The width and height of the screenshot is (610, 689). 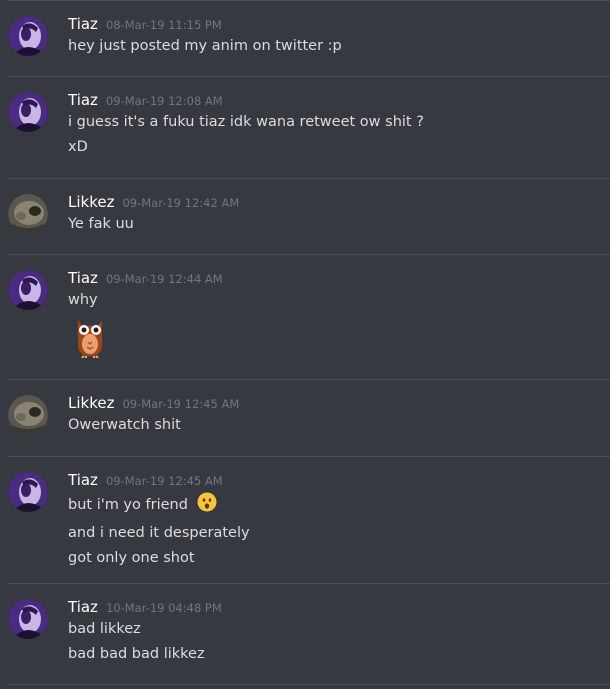 What do you see at coordinates (207, 505) in the screenshot?
I see `hushed-face-emoji` at bounding box center [207, 505].